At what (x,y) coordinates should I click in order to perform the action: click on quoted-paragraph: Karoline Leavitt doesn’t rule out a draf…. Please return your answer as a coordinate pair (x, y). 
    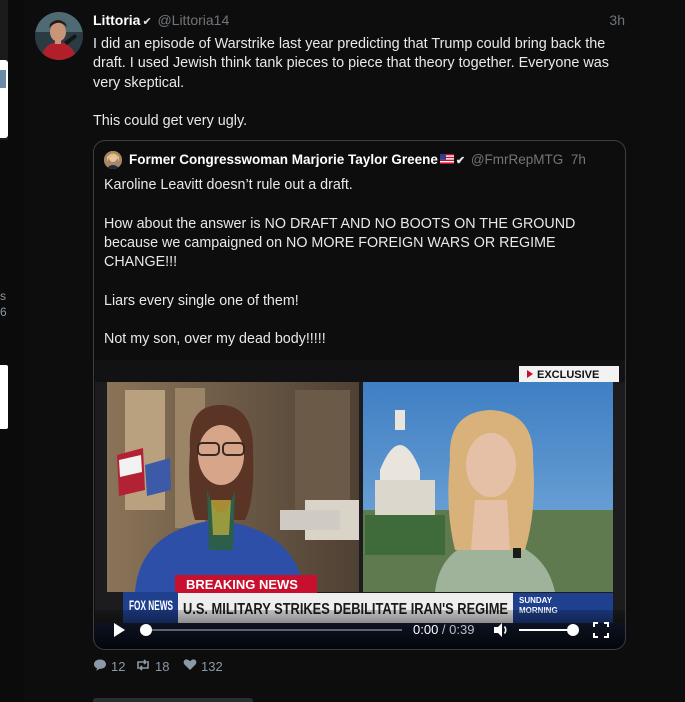
    Looking at the image, I should click on (228, 185).